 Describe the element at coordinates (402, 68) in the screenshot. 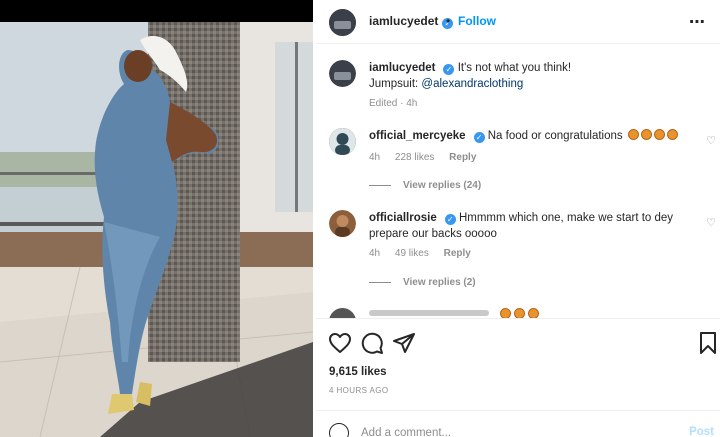

I see `caption-username: iamlucyedet` at that location.